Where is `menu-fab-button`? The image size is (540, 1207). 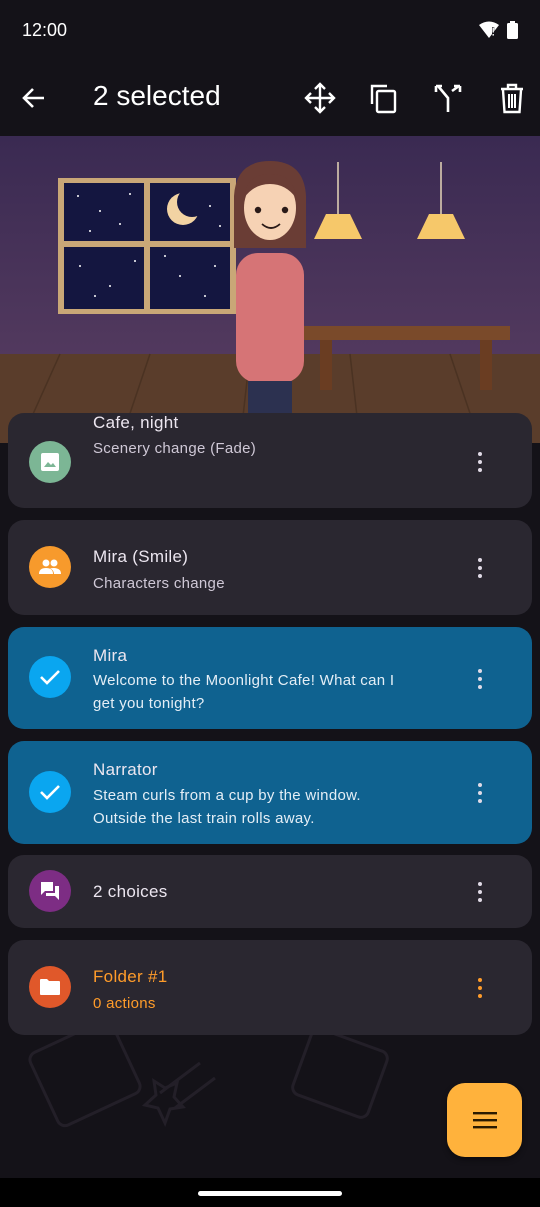 menu-fab-button is located at coordinates (484, 1120).